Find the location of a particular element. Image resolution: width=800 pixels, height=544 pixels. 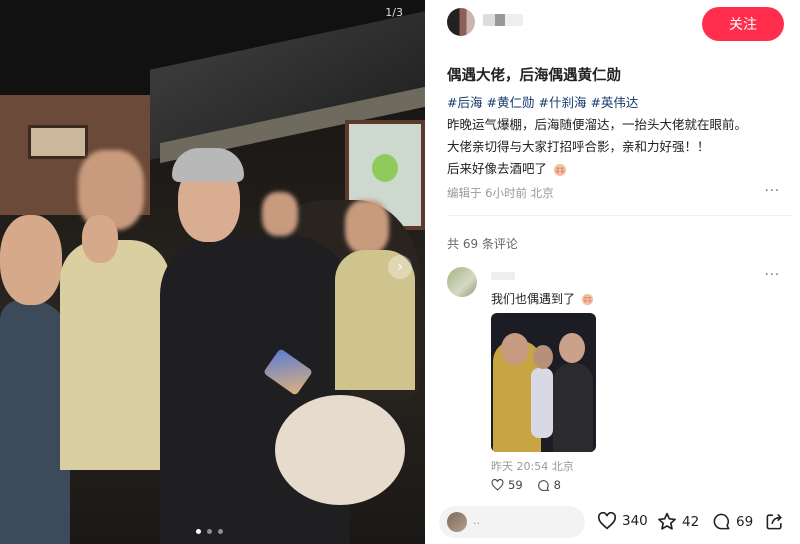

comment-actions: 59 8 is located at coordinates (526, 485).